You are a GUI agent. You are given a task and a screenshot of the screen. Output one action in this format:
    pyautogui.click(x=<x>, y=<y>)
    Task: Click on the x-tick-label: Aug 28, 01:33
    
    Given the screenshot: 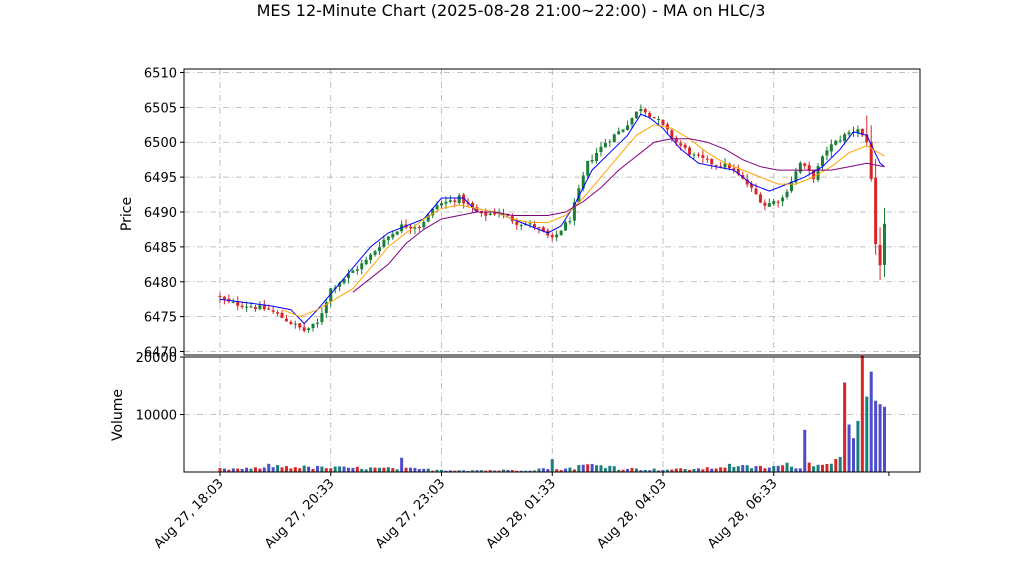 What is the action you would take?
    pyautogui.click(x=522, y=514)
    